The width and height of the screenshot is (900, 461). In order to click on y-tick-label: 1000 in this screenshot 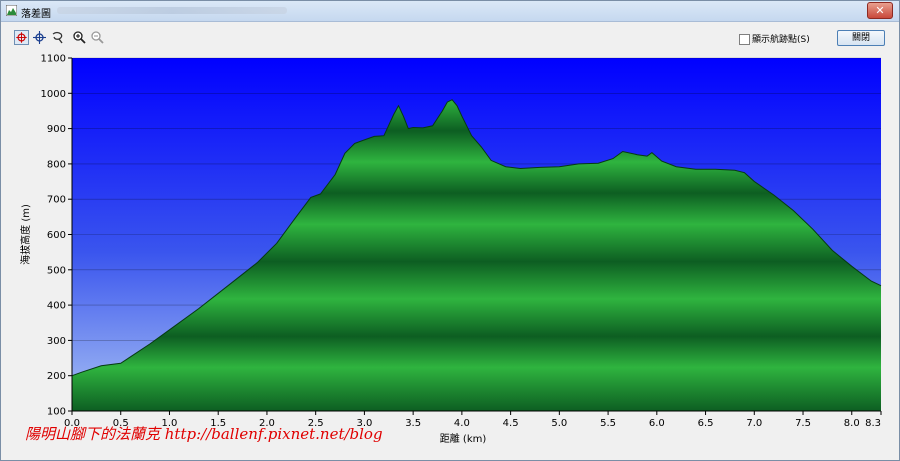, I will do `click(53, 94)`.